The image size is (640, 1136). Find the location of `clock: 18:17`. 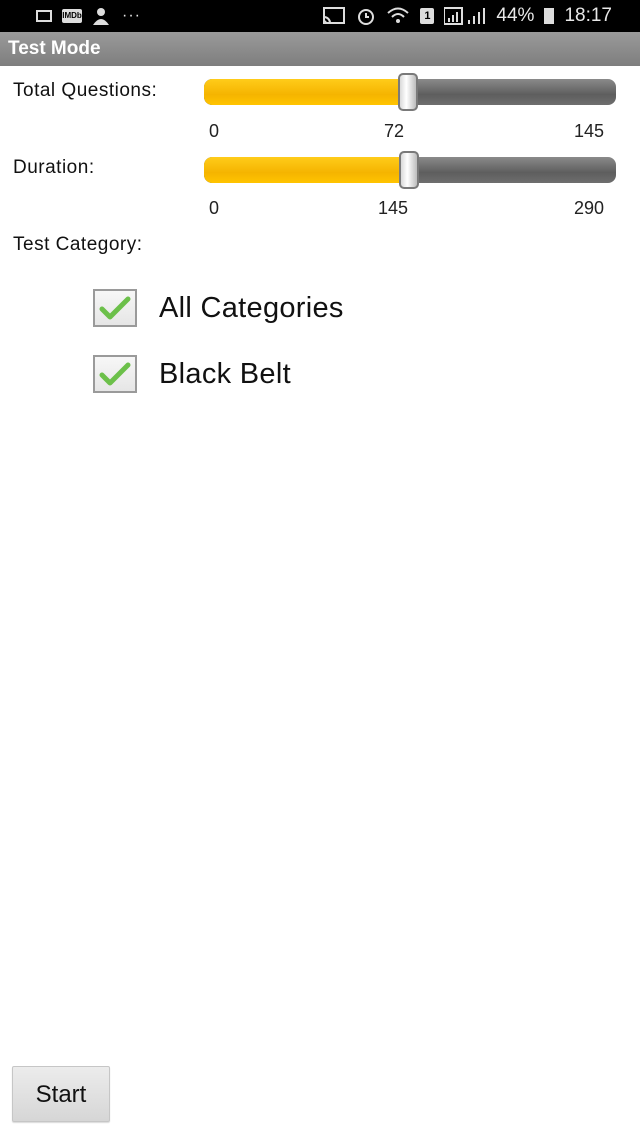

clock: 18:17 is located at coordinates (588, 15).